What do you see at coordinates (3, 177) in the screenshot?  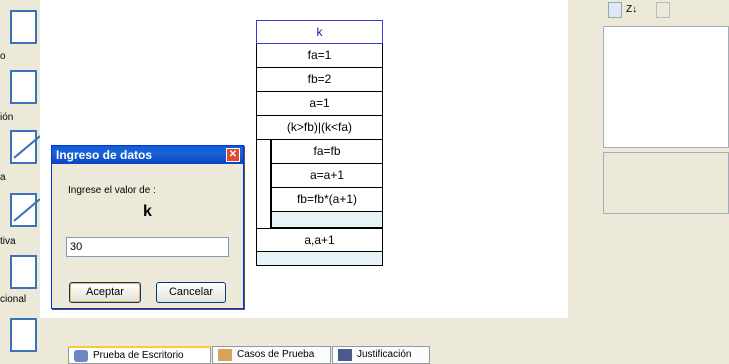 I see `palette-label: a` at bounding box center [3, 177].